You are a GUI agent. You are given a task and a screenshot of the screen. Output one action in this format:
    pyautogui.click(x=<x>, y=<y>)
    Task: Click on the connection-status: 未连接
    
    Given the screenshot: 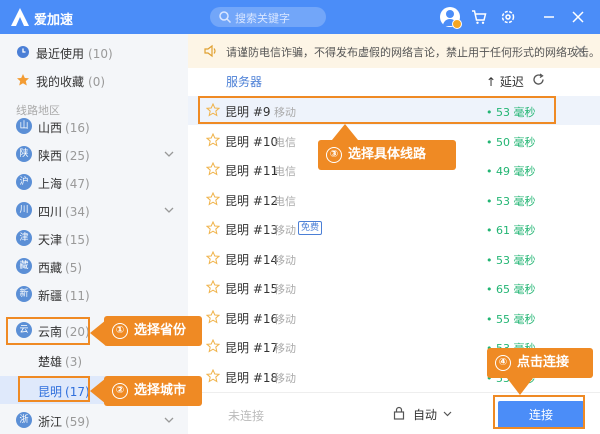 What is the action you would take?
    pyautogui.click(x=246, y=416)
    